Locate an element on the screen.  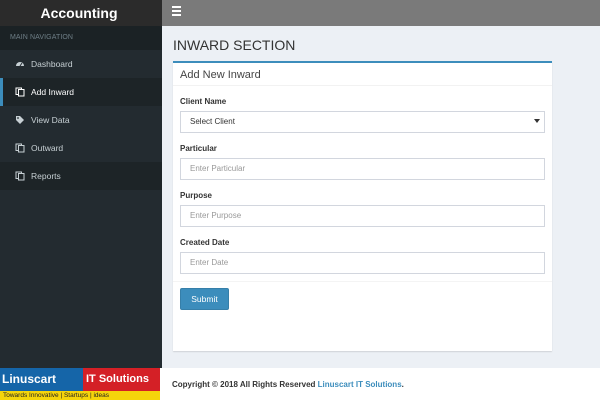
logo-text-linuscart: Linuscart is located at coordinates (41, 379).